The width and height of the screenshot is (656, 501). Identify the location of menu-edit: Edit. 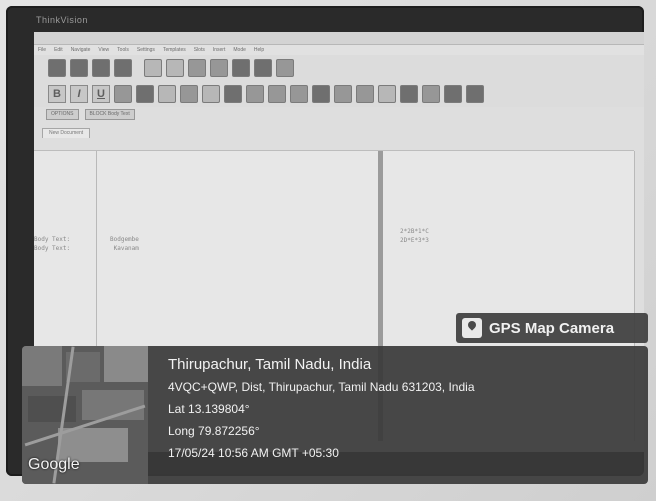
(58, 50).